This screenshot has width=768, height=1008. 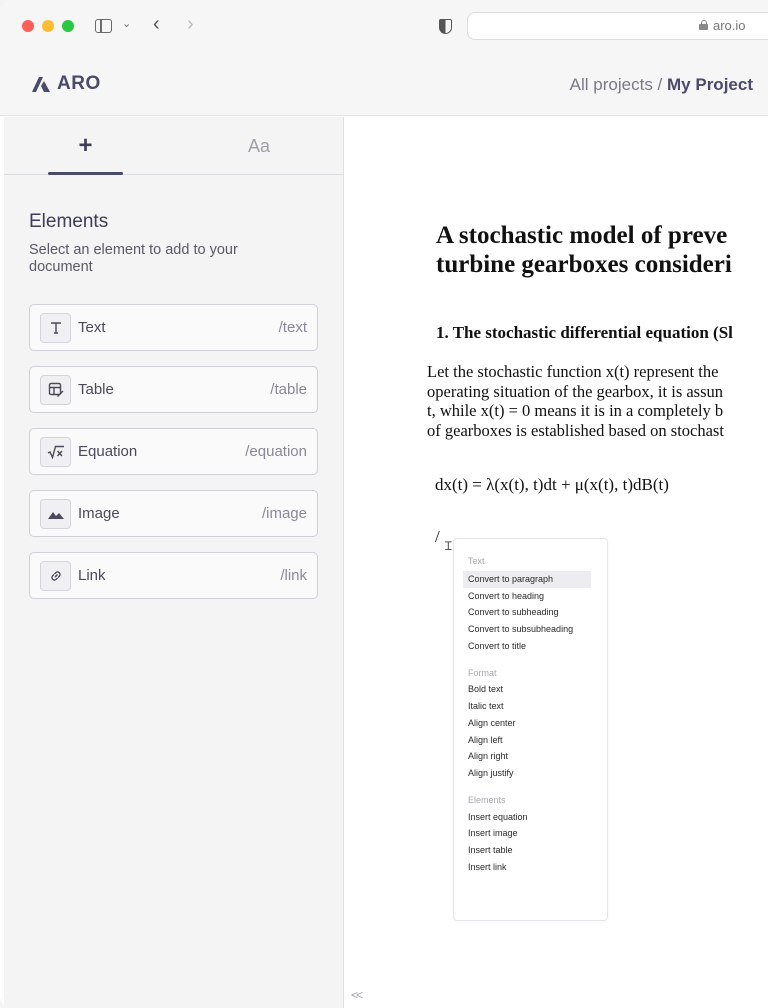 What do you see at coordinates (527, 773) in the screenshot?
I see `menu-item-align-justify: Align justify` at bounding box center [527, 773].